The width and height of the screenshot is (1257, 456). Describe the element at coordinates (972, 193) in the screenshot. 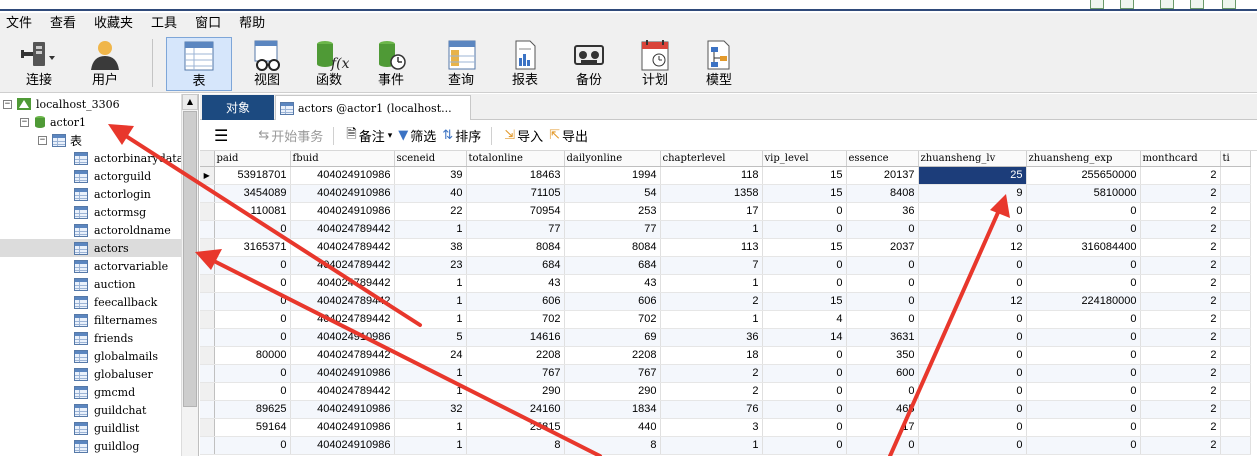

I see `table-cell: 9` at that location.